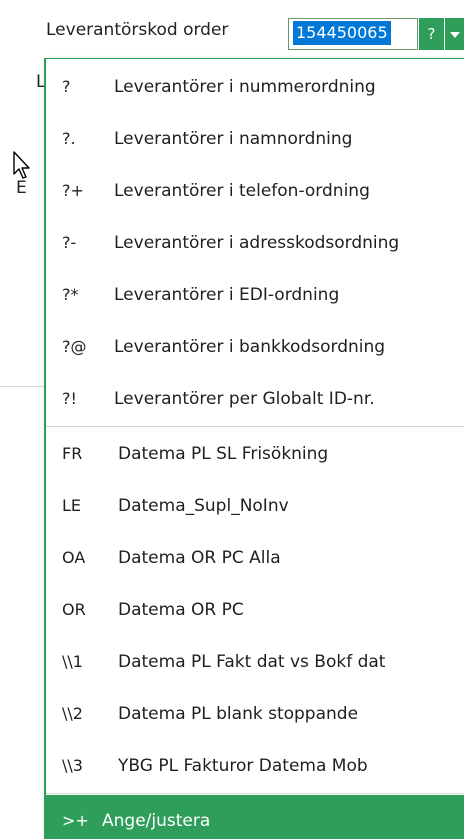 The image size is (464, 839). What do you see at coordinates (181, 610) in the screenshot?
I see `menu-item-label: Datema OR PC` at bounding box center [181, 610].